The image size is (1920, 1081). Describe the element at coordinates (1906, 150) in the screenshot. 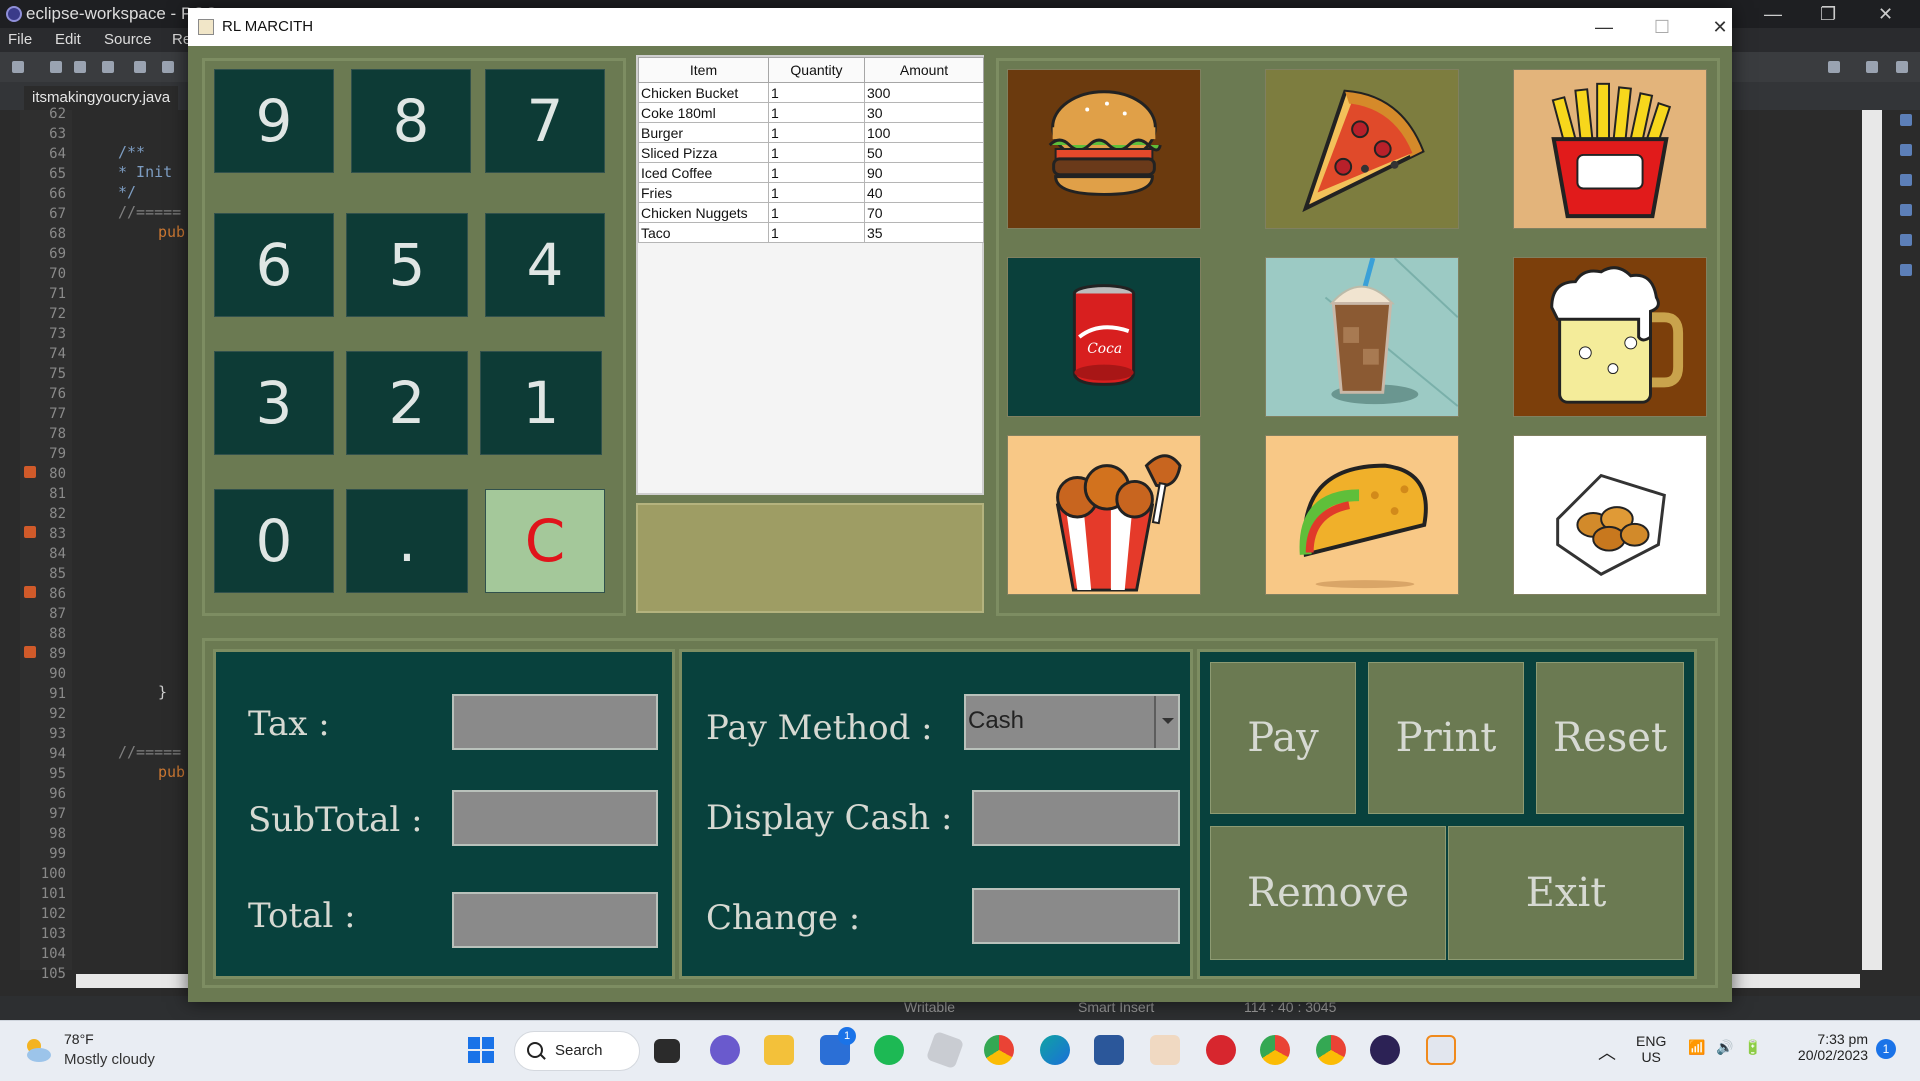

I see `hierarchy-icon` at that location.